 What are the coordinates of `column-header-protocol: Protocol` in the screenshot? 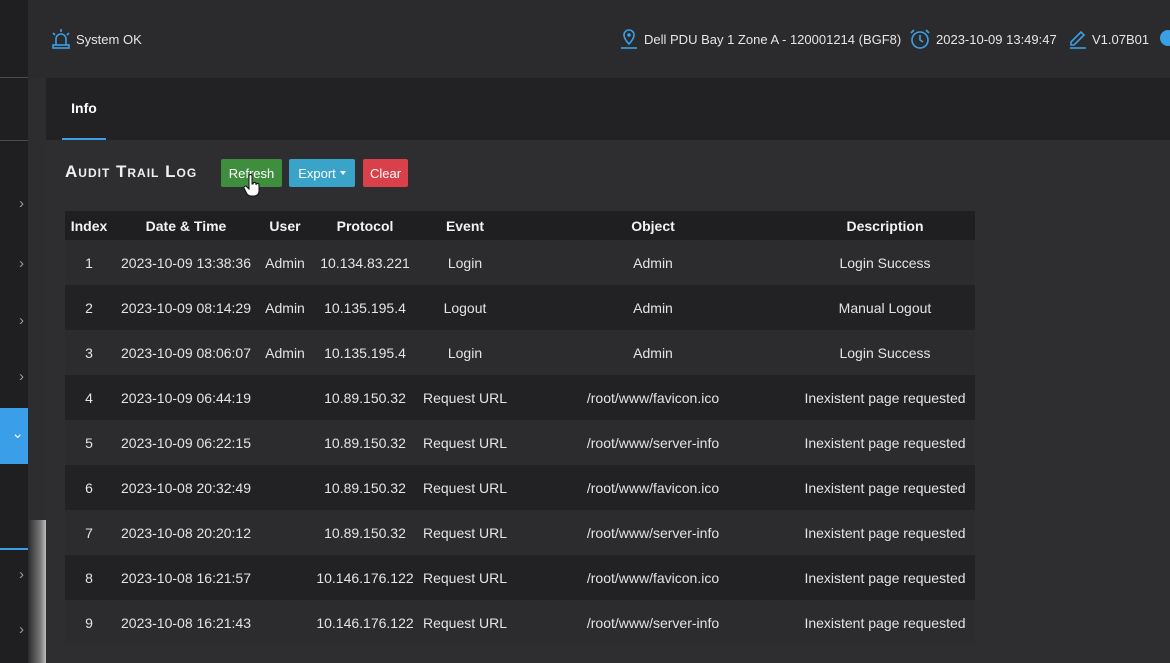 It's located at (365, 225).